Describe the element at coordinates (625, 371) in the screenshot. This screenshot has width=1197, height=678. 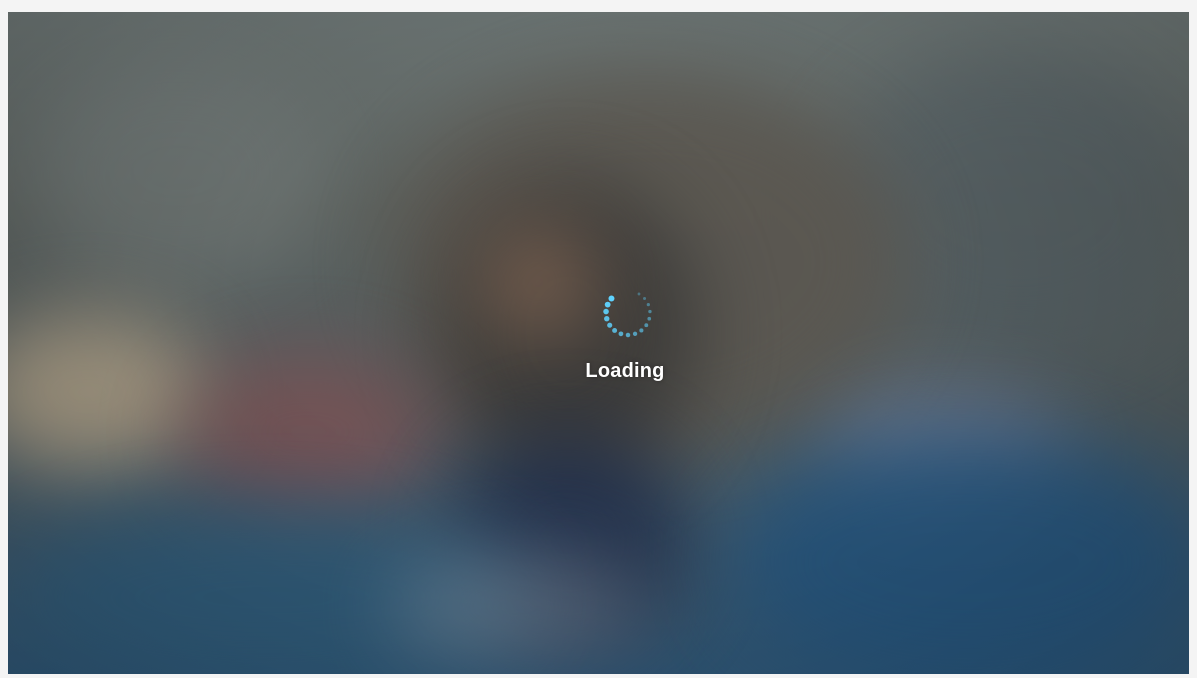
I see `loading-label: Loading` at that location.